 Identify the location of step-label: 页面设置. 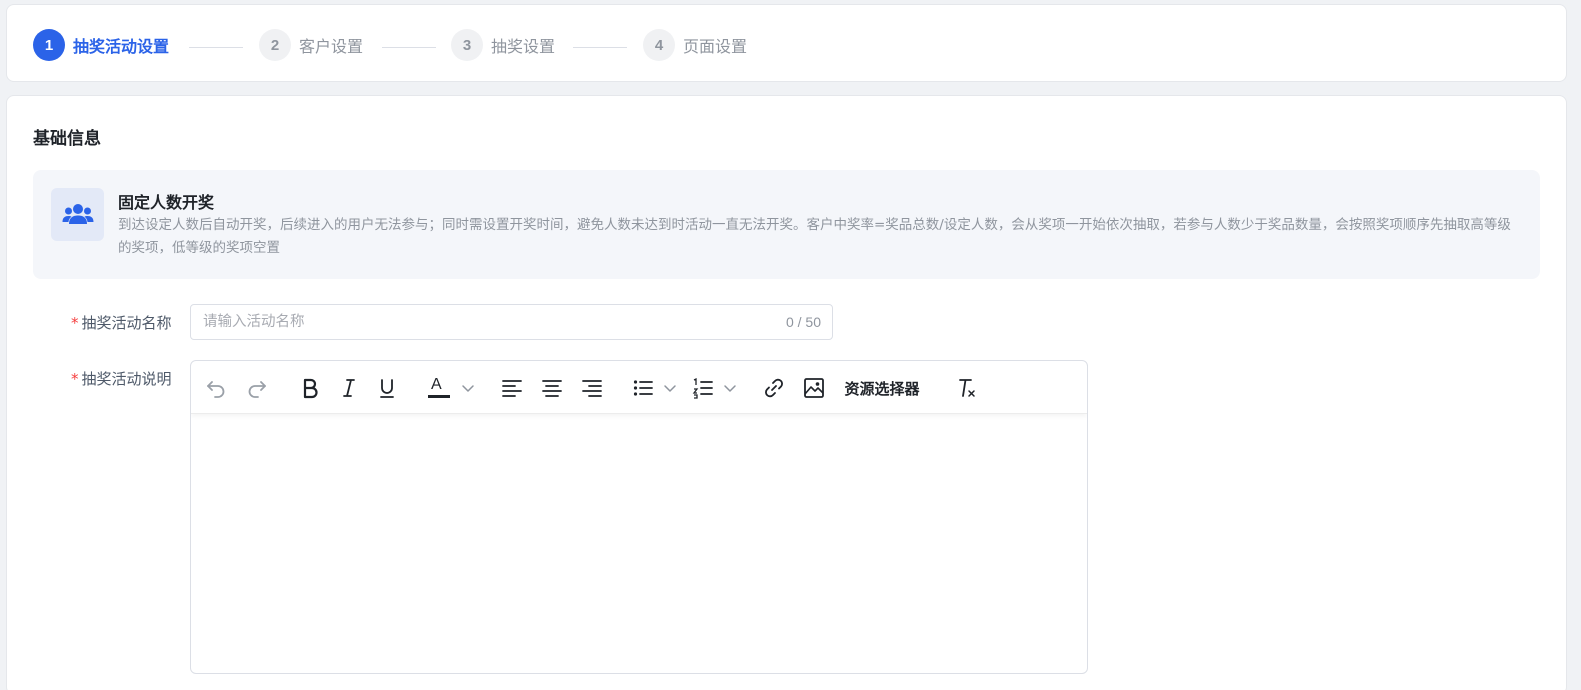
(715, 46).